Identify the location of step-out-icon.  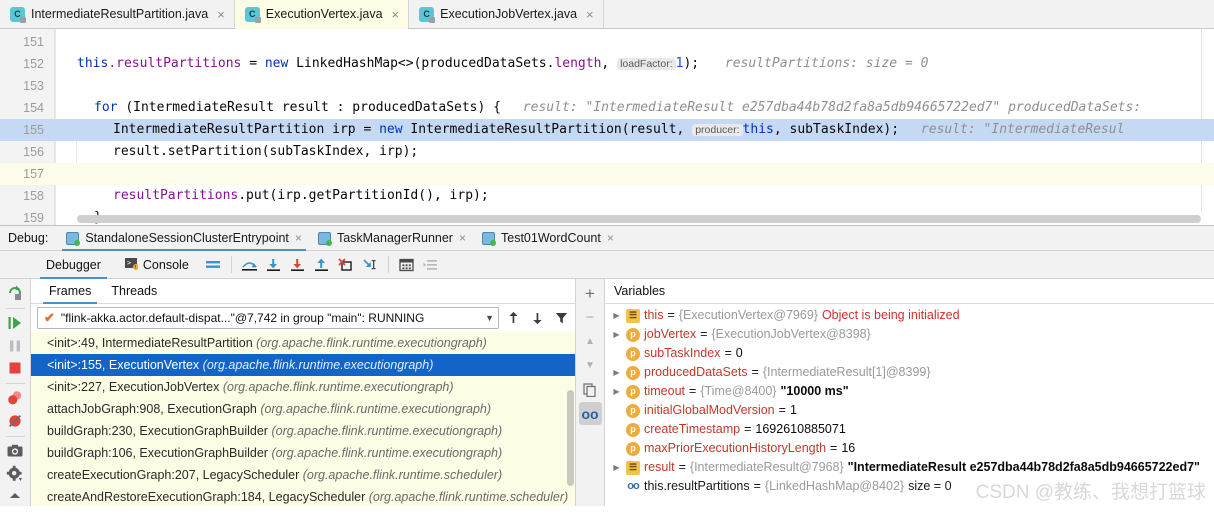
(322, 265).